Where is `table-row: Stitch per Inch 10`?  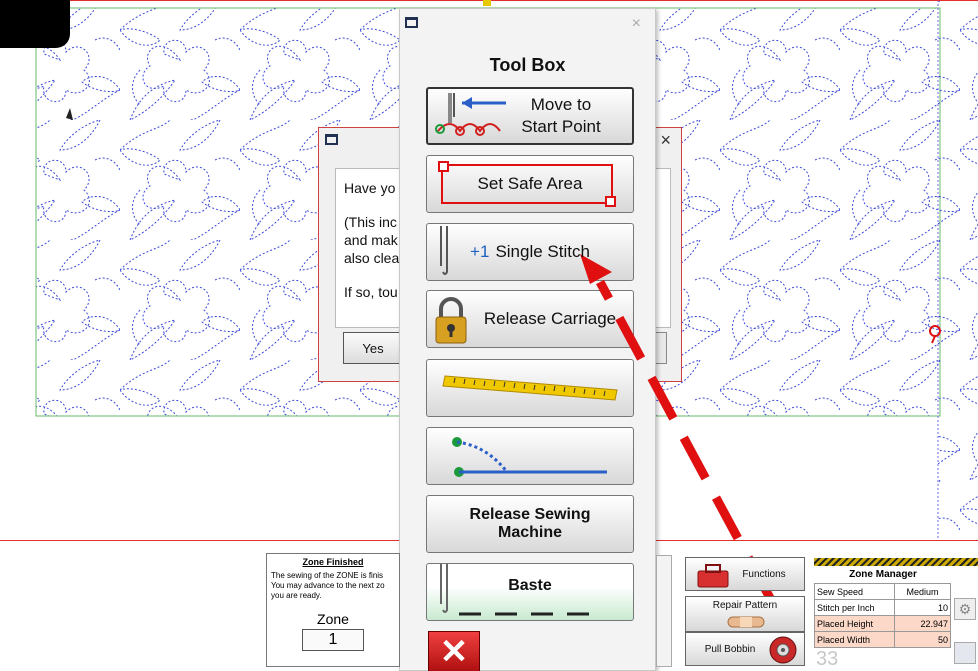 table-row: Stitch per Inch 10 is located at coordinates (882, 607).